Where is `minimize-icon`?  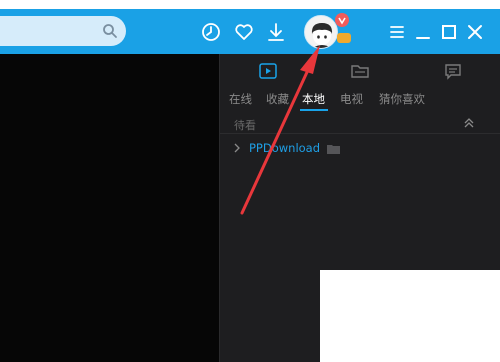 minimize-icon is located at coordinates (423, 32).